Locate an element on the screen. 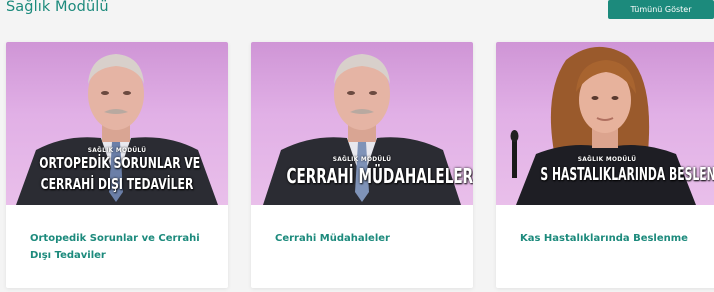 The height and width of the screenshot is (292, 714). show-all-button: Tümünü Göster is located at coordinates (661, 9).